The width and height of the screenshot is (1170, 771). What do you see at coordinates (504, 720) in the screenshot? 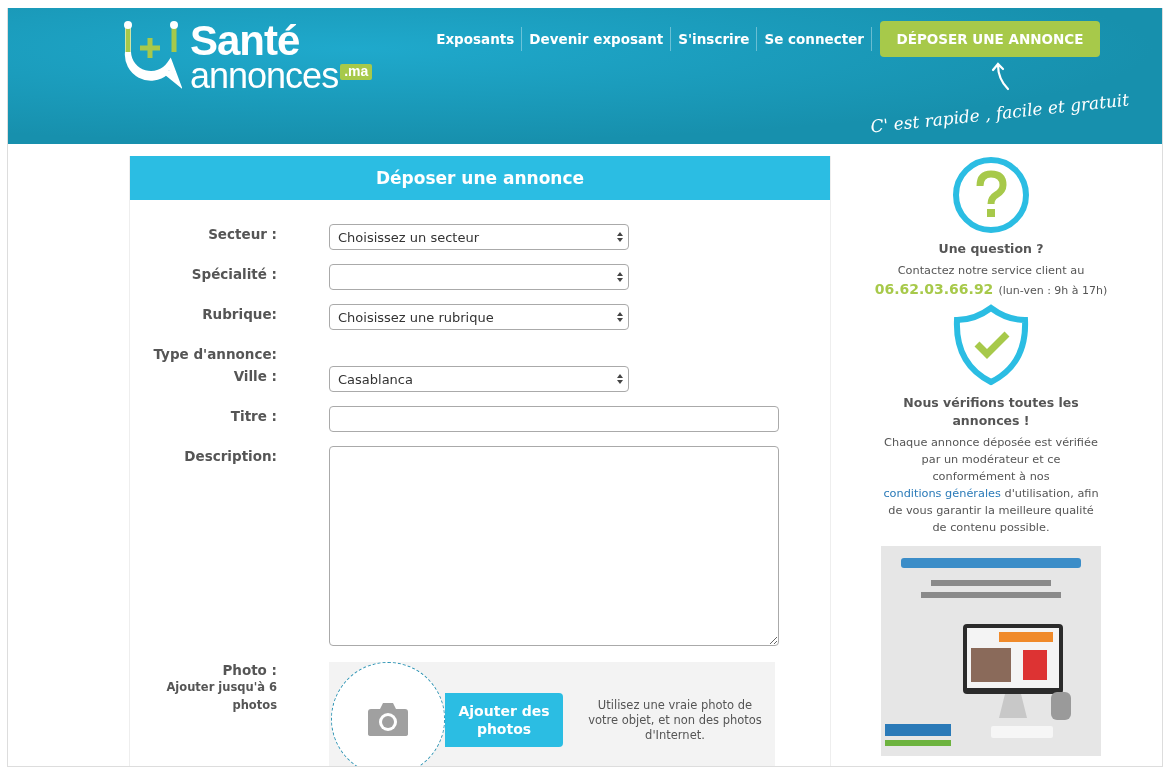
I see `add-photos-button: Ajouter des photos` at bounding box center [504, 720].